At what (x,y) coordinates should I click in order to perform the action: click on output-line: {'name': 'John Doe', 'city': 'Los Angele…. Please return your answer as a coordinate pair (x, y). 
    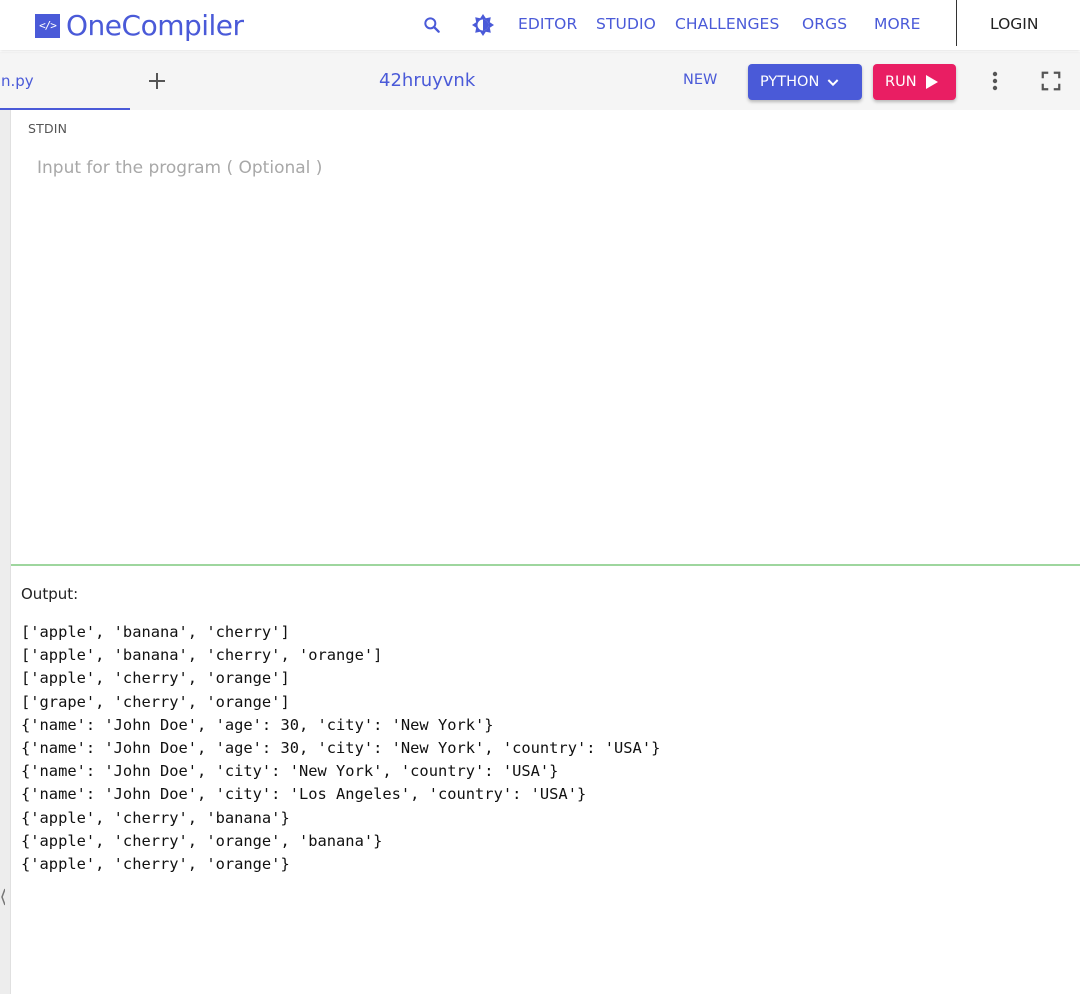
    Looking at the image, I should click on (304, 794).